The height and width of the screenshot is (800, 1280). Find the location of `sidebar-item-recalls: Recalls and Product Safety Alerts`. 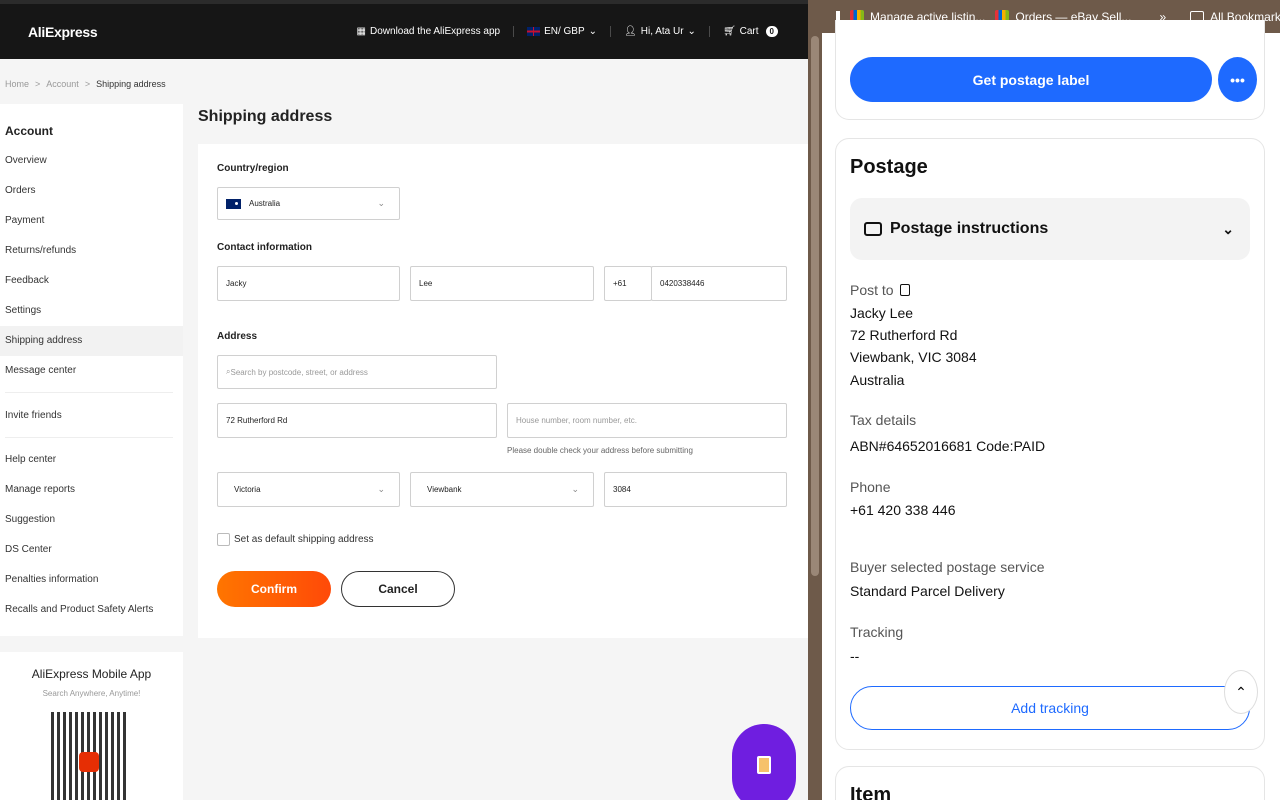

sidebar-item-recalls: Recalls and Product Safety Alerts is located at coordinates (91, 610).